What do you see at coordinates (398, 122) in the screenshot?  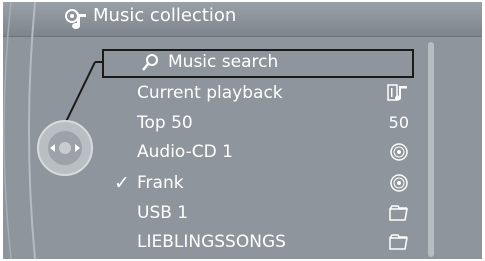 I see `top-50-count: 50` at bounding box center [398, 122].